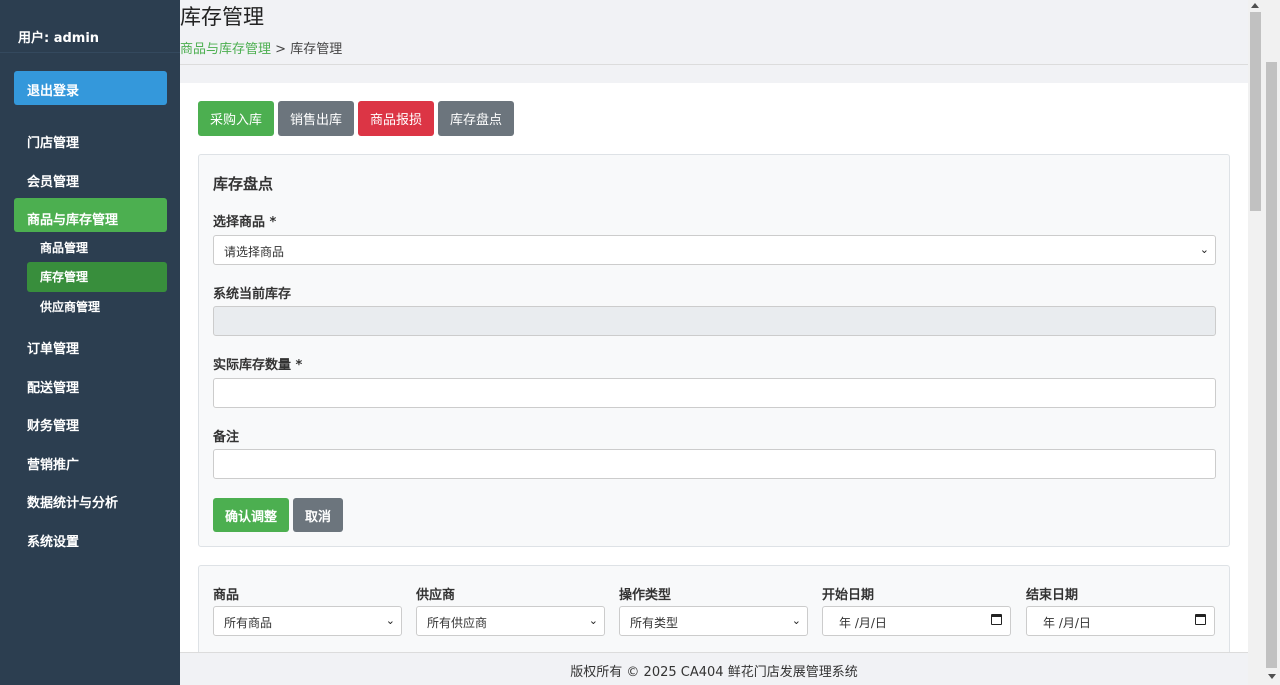 This screenshot has width=1280, height=685. I want to click on filter-supplier: 供应商 所有供应商 ⌄, so click(510, 609).